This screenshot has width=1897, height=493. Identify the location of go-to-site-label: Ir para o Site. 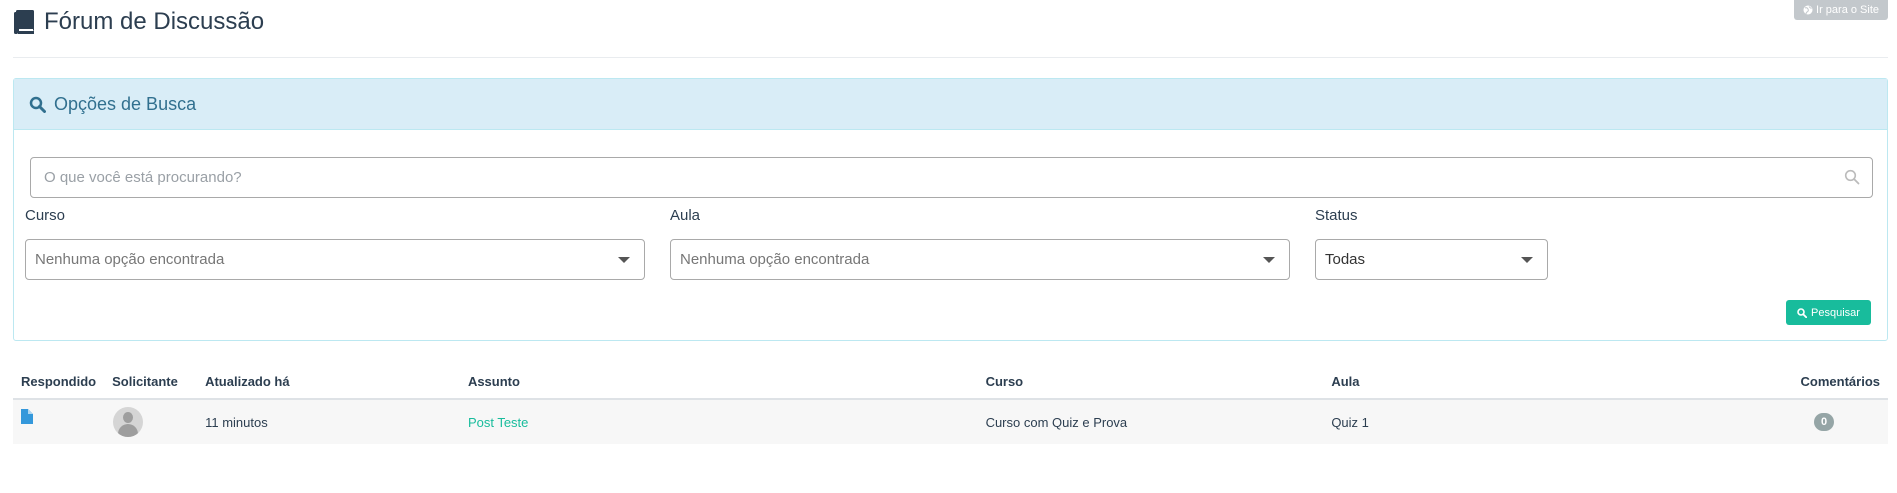
(1847, 10).